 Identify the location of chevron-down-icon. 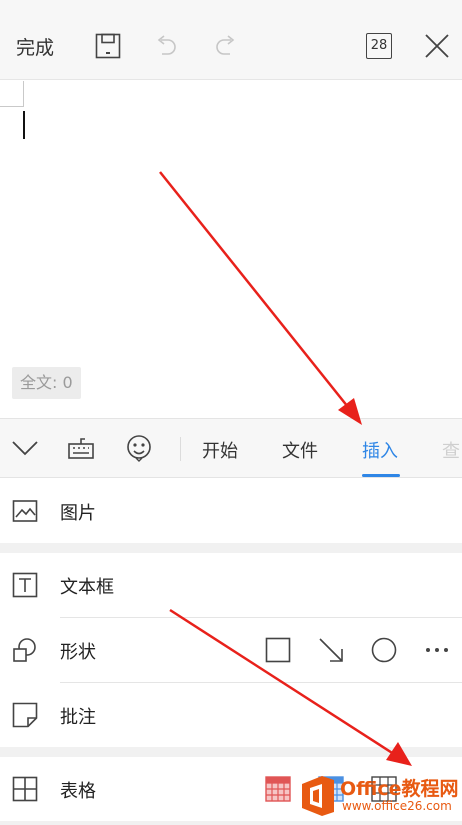
(25, 448).